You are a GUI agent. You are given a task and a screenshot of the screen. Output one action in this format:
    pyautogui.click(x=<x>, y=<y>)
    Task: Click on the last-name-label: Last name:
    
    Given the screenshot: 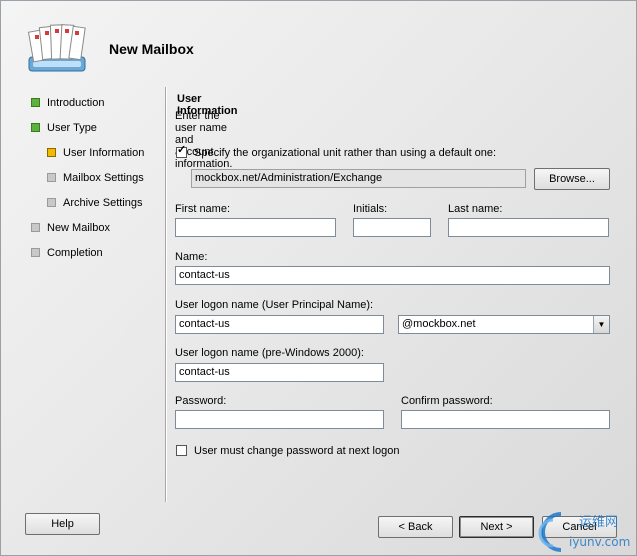 What is the action you would take?
    pyautogui.click(x=475, y=209)
    